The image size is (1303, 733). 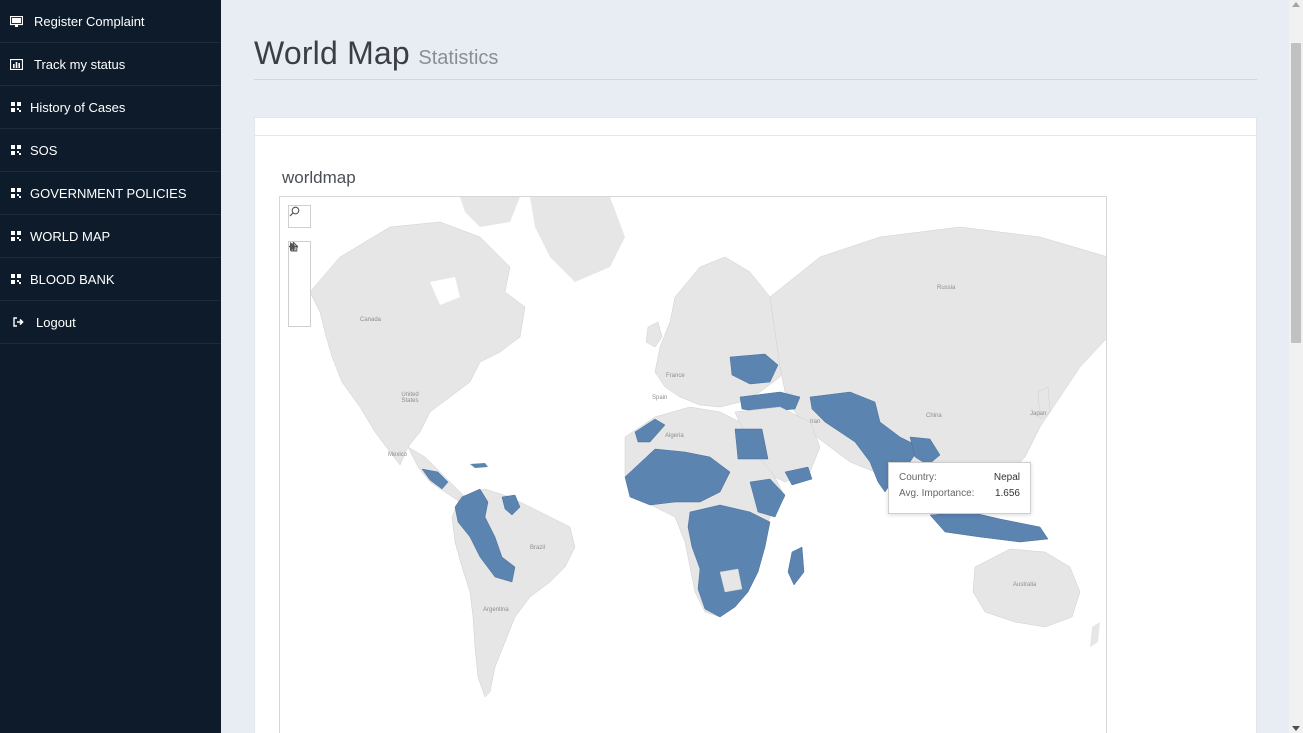 I want to click on label-spain: Spain, so click(x=660, y=398).